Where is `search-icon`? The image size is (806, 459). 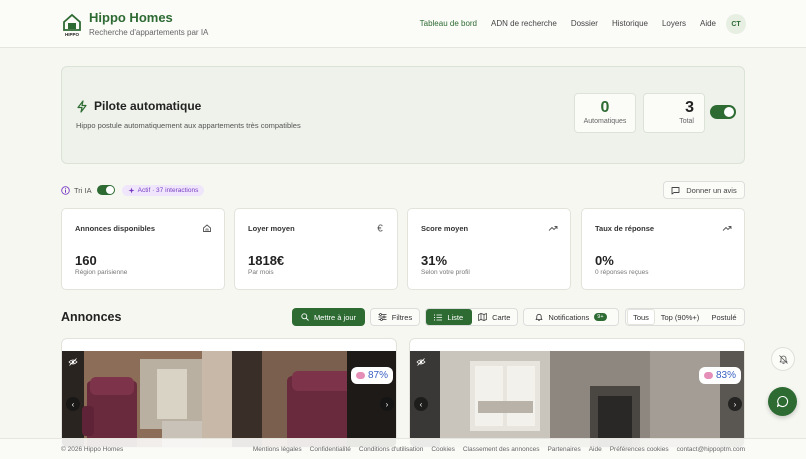 search-icon is located at coordinates (305, 317).